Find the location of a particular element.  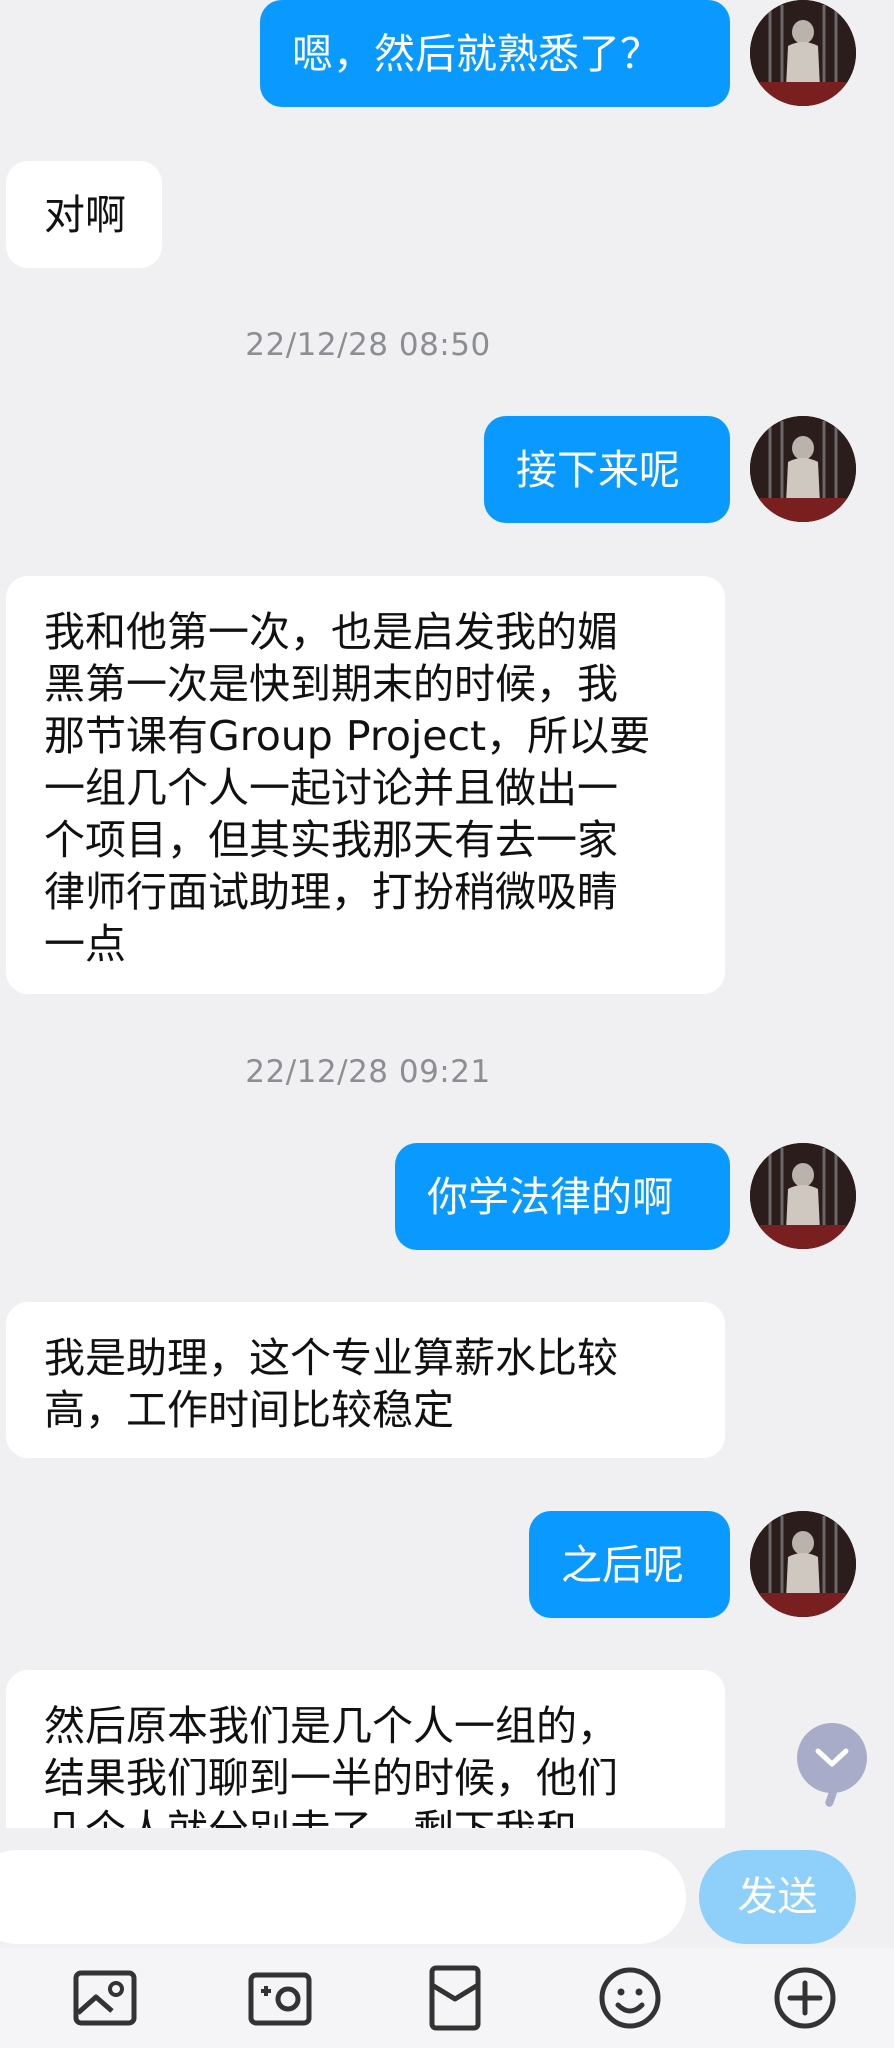

timestamp: 22/12/28 09:21 is located at coordinates (368, 1072).